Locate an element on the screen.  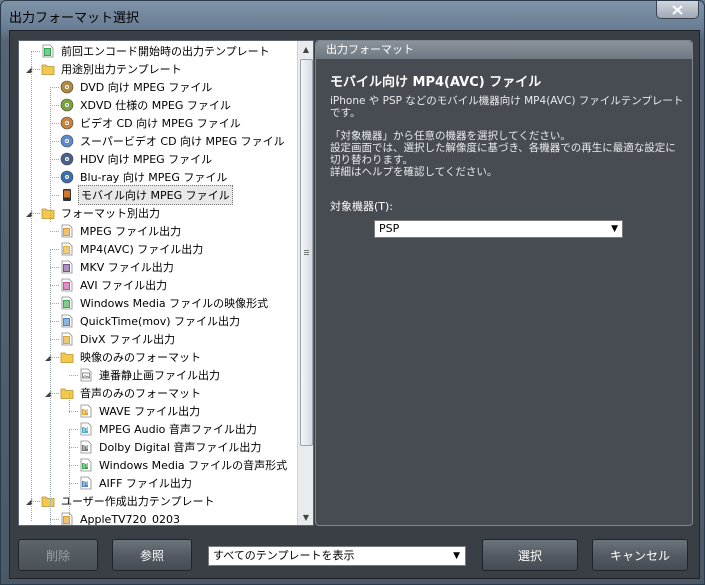
tree-item: MPEG Audio 音声ファイル出力 is located at coordinates (169, 429).